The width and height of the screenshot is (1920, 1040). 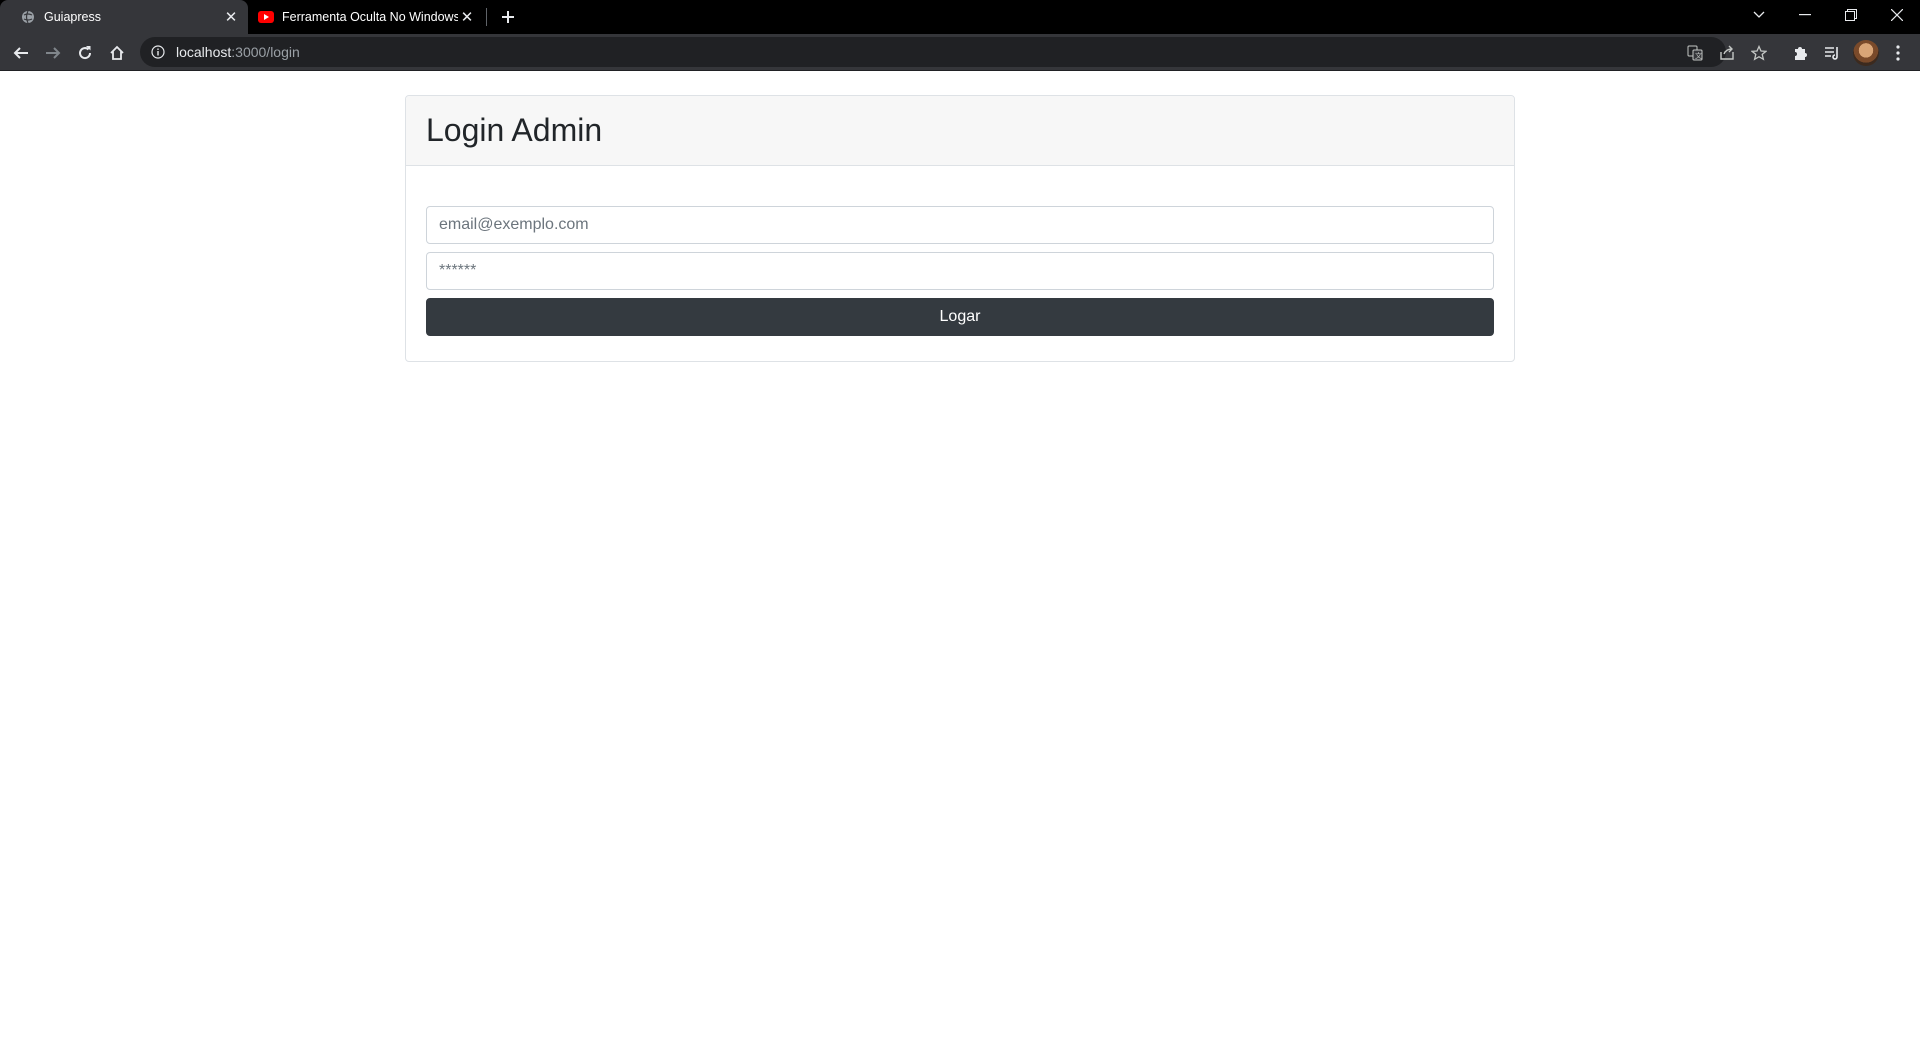 I want to click on home-icon, so click(x=117, y=52).